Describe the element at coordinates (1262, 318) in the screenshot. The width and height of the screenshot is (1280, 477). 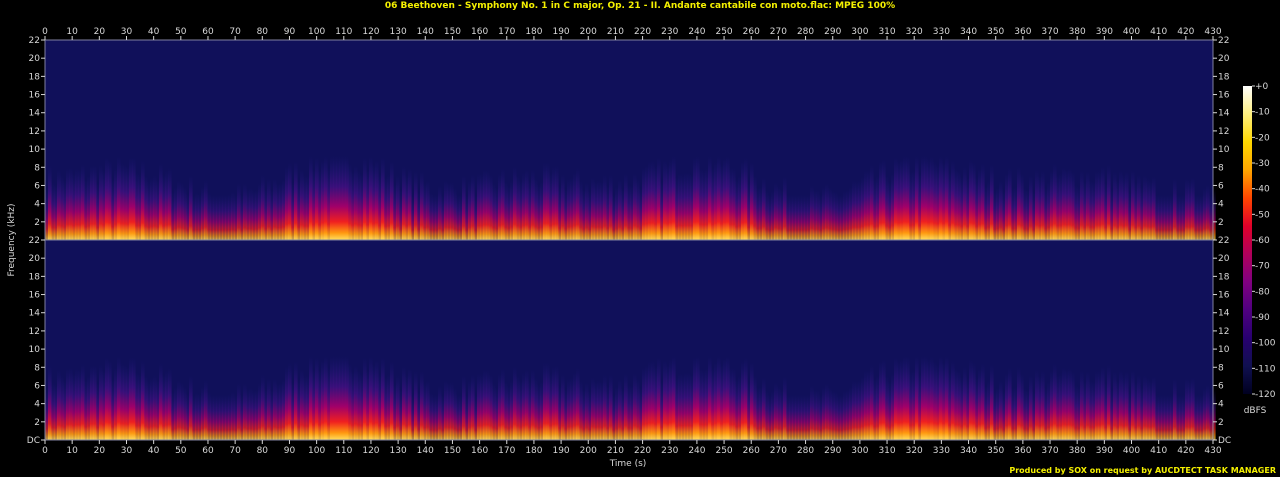
I see `colorbar-tick-label: -90` at that location.